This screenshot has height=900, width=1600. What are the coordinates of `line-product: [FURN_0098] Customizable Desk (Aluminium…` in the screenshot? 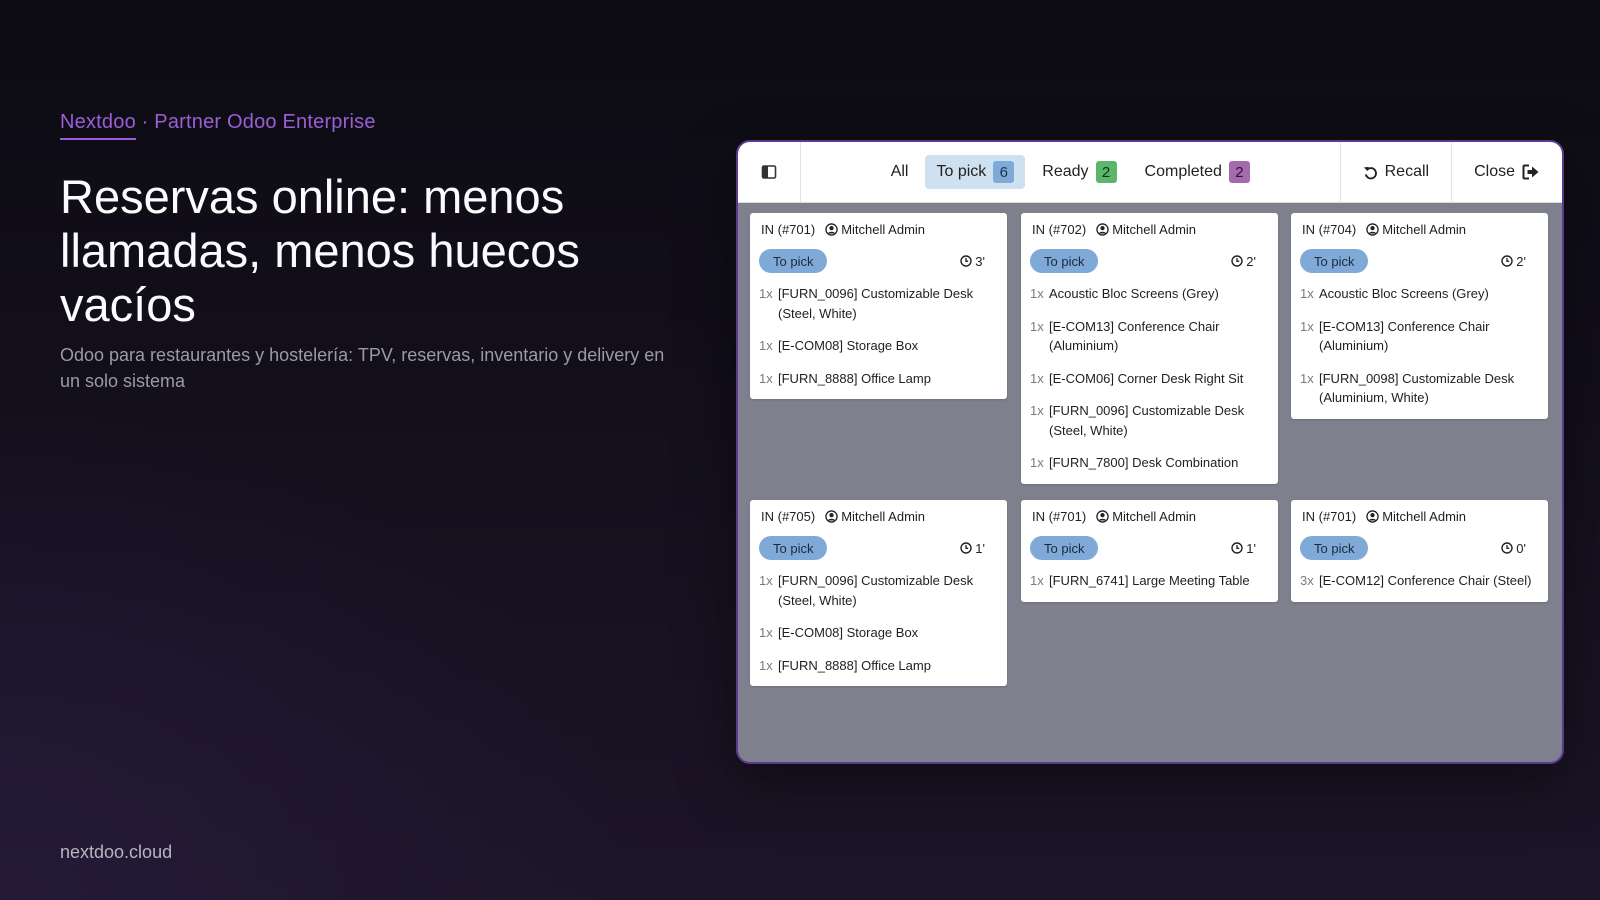 It's located at (1417, 388).